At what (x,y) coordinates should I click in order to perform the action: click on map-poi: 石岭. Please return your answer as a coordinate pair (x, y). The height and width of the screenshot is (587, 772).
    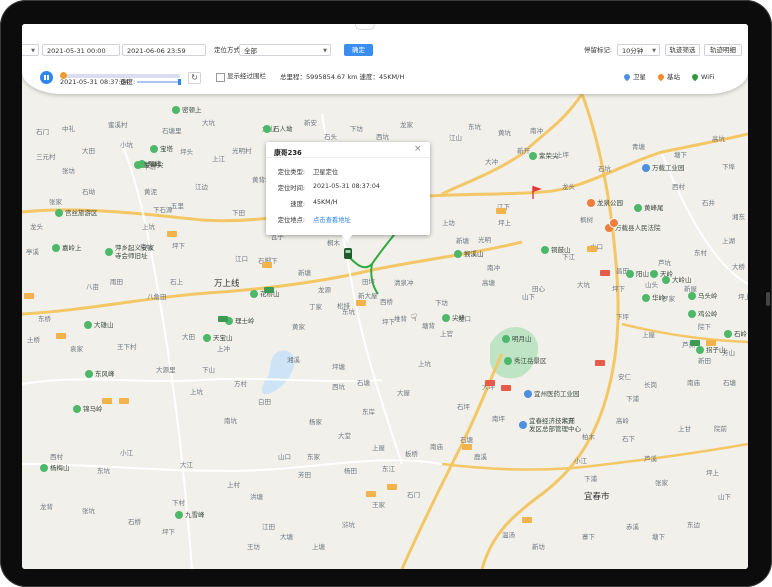
    Looking at the image, I should click on (735, 334).